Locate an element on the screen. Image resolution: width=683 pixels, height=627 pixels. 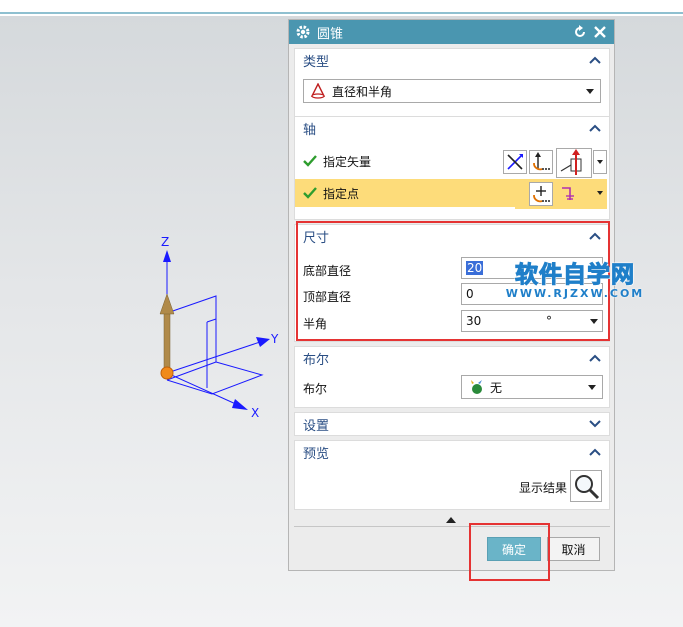
point-constructor-button is located at coordinates (541, 194).